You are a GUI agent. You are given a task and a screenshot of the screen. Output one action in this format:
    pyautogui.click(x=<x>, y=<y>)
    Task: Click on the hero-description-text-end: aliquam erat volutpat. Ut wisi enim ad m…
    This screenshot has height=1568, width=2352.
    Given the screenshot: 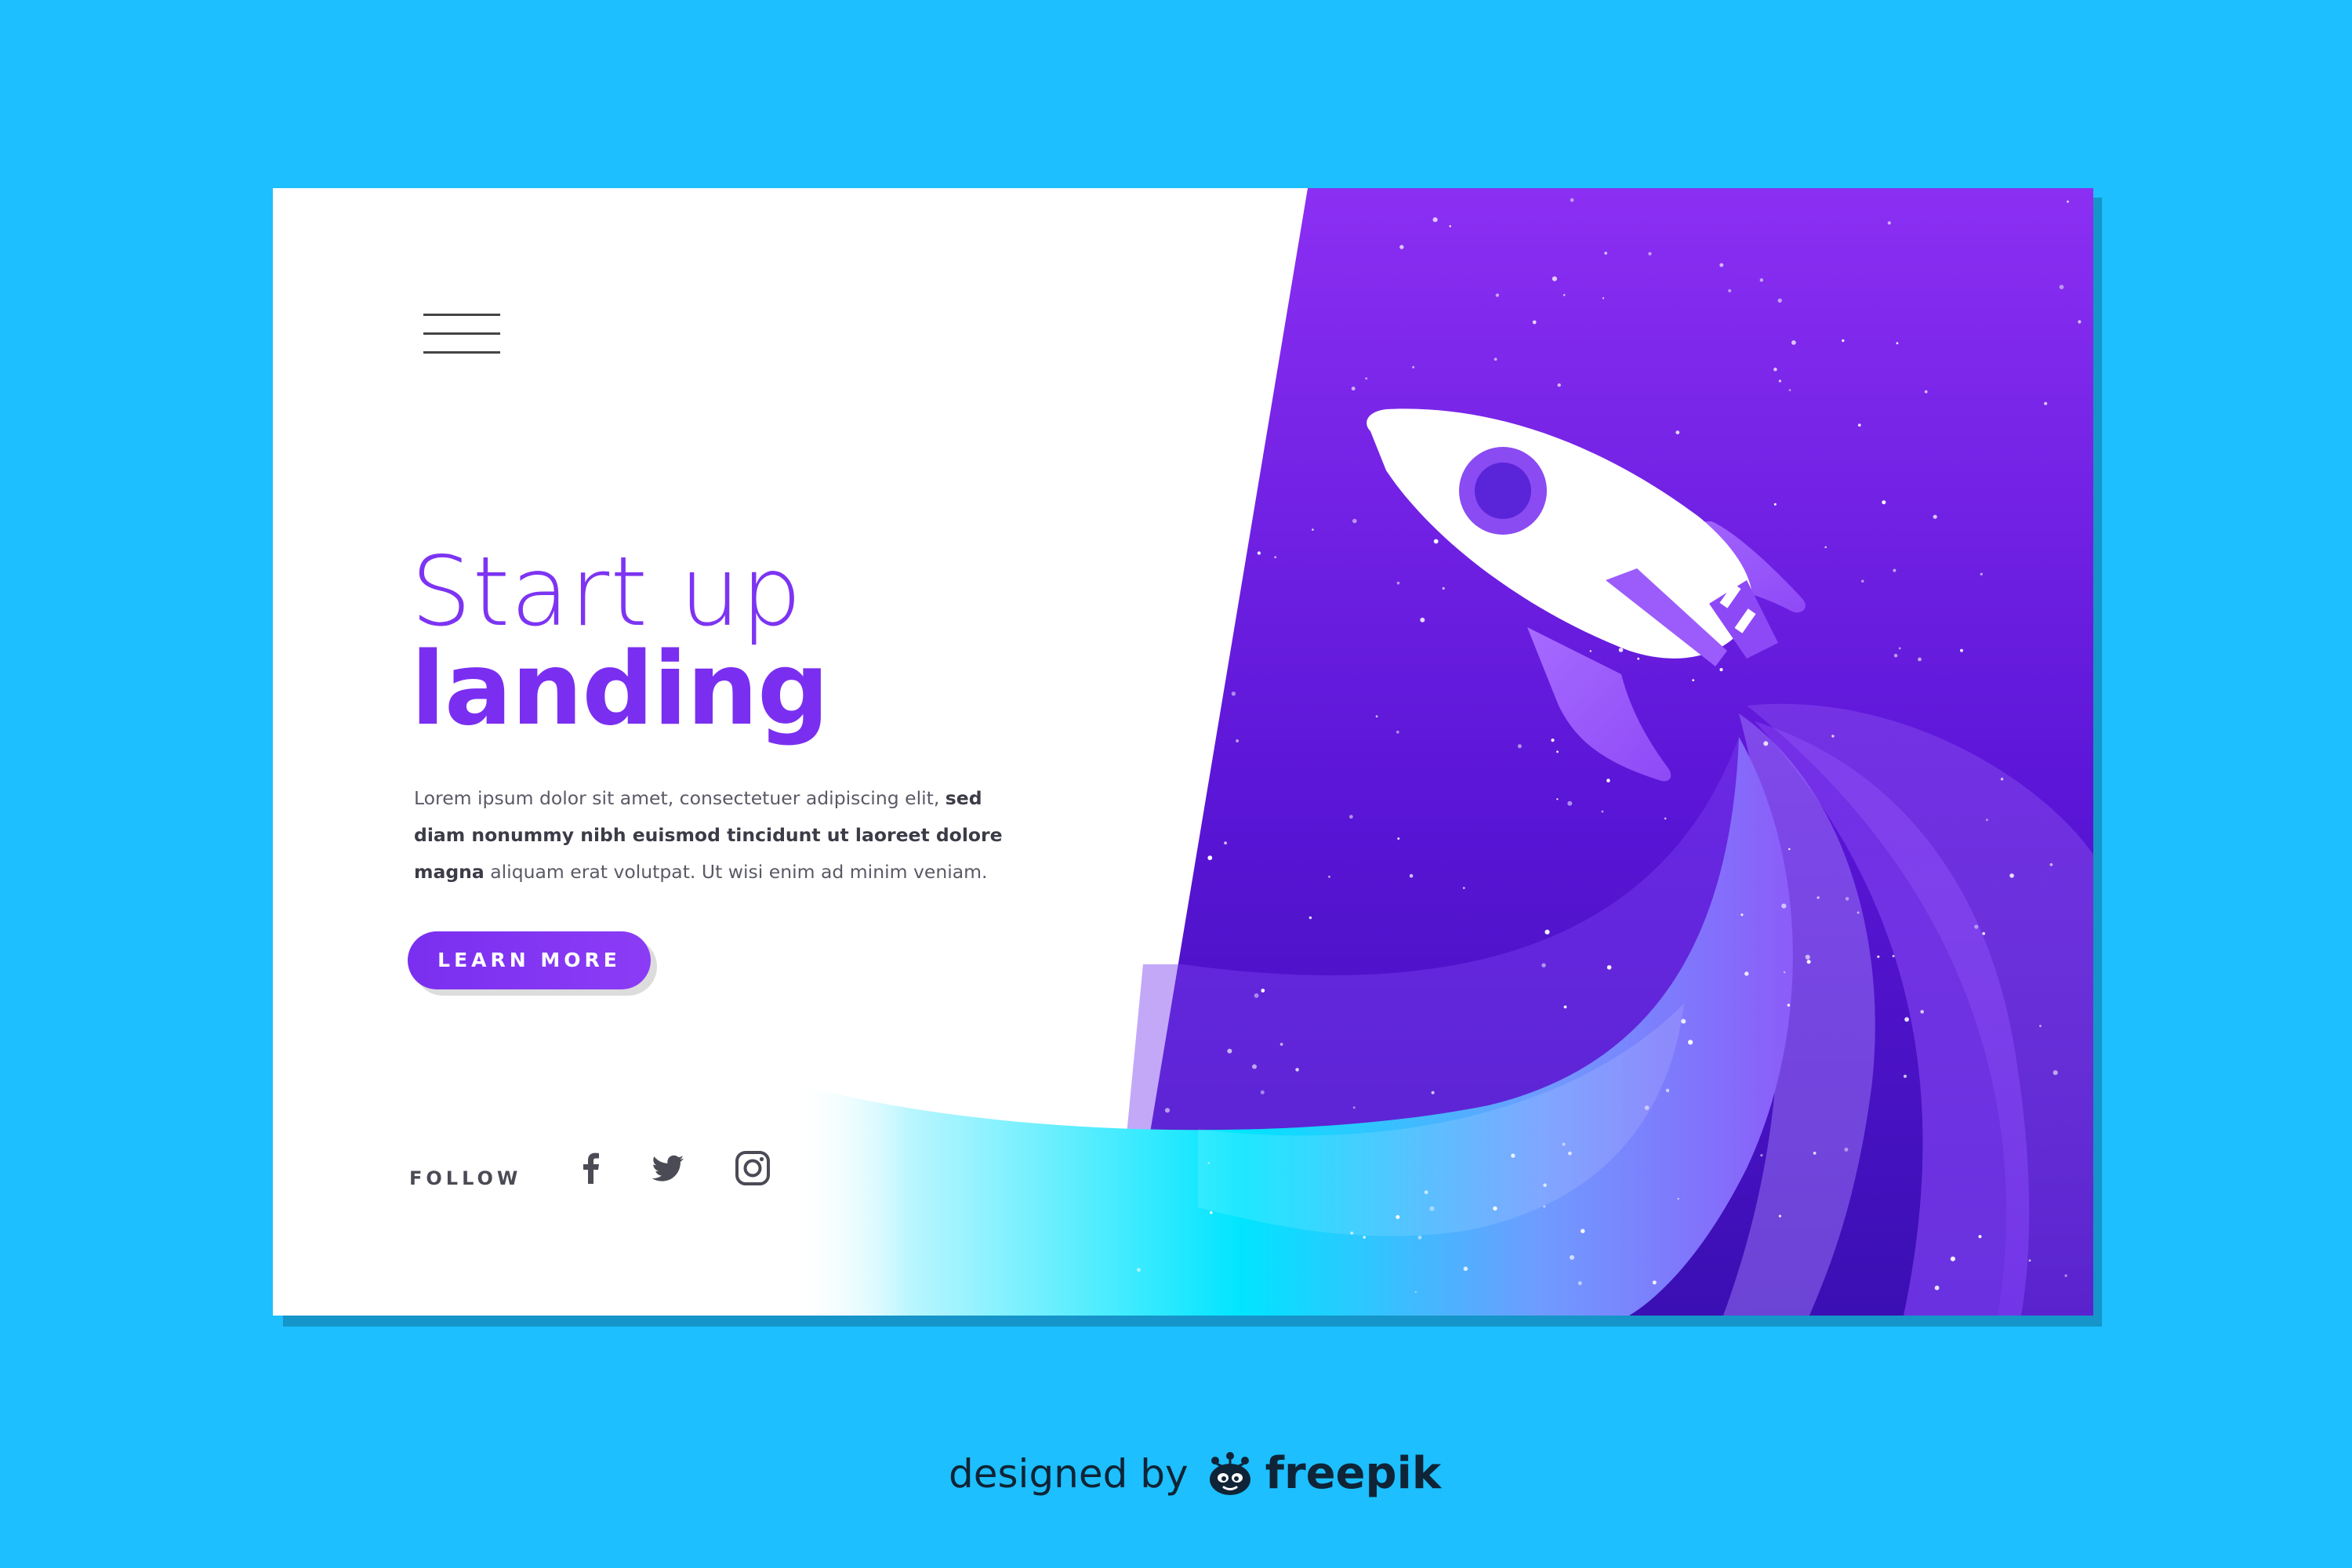 What is the action you would take?
    pyautogui.click(x=736, y=872)
    